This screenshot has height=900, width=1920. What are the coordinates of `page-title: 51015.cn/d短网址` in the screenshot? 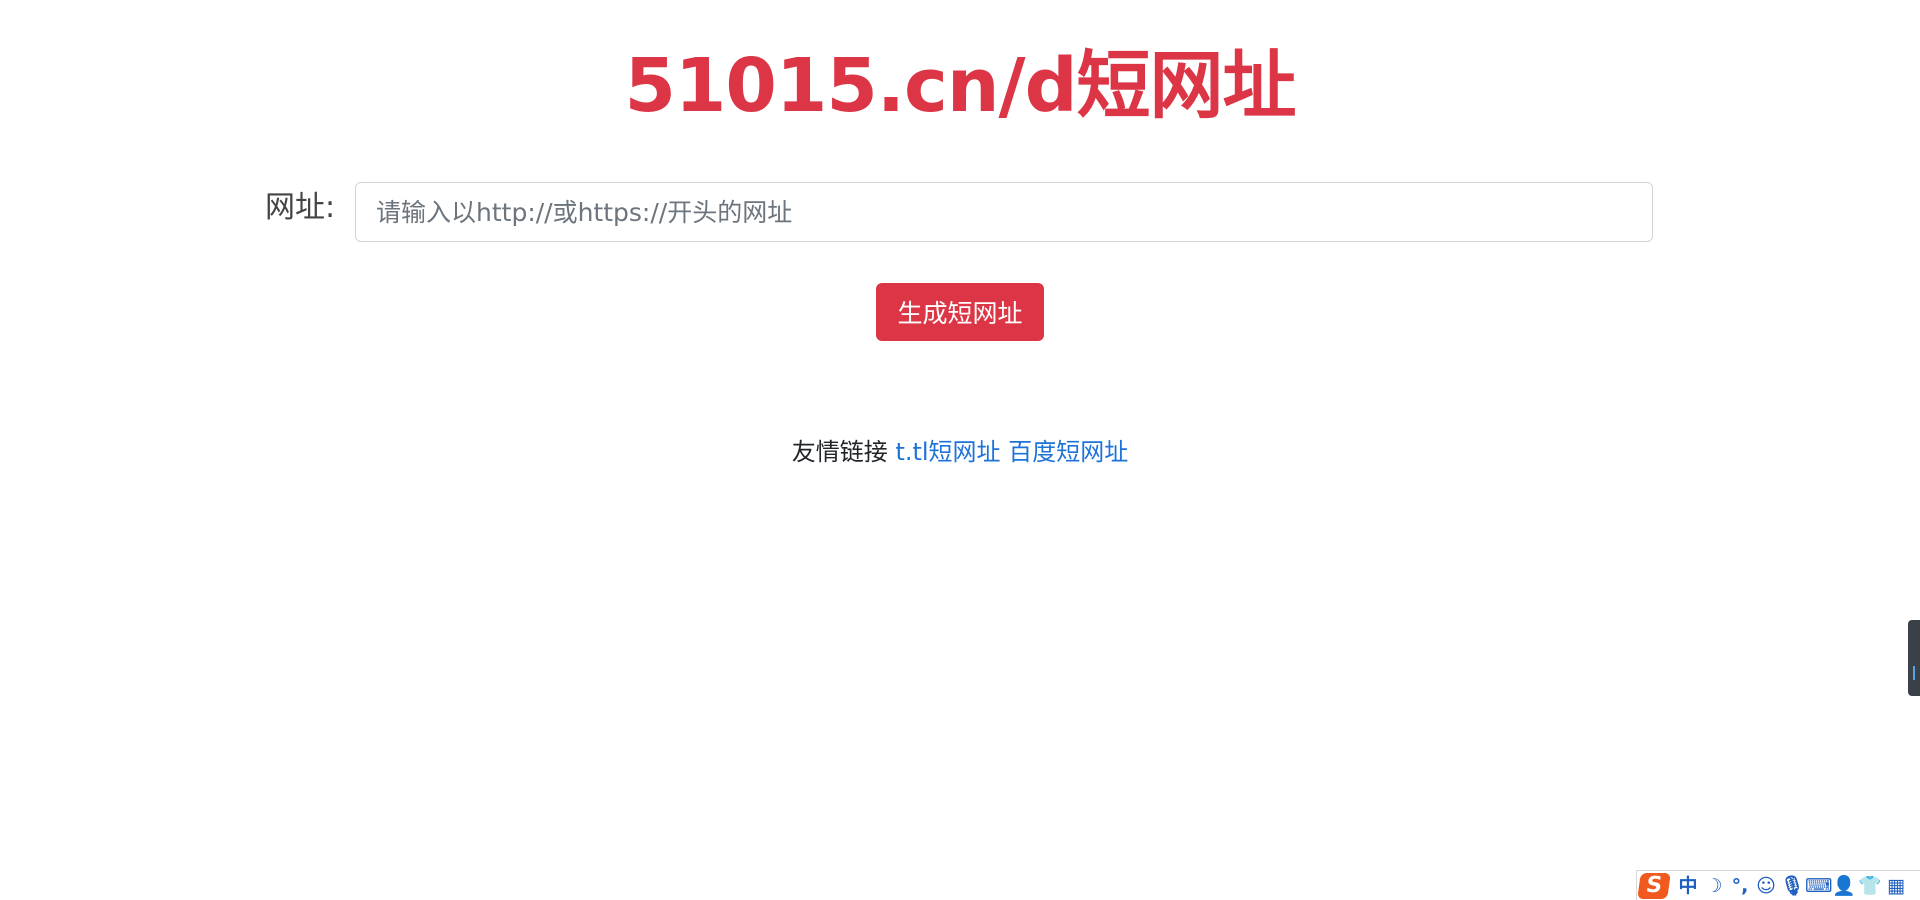 It's located at (960, 86).